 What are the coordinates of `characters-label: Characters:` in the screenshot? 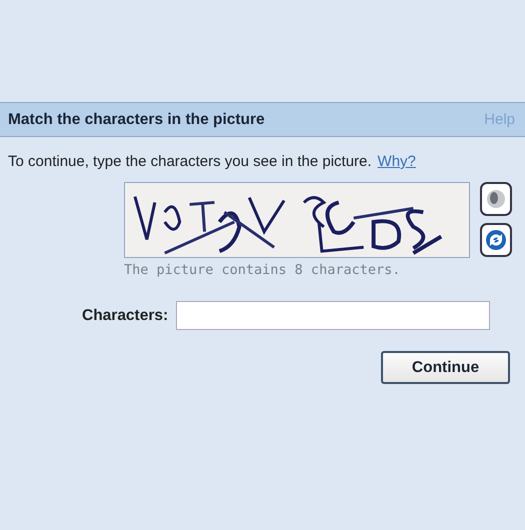 It's located at (125, 315).